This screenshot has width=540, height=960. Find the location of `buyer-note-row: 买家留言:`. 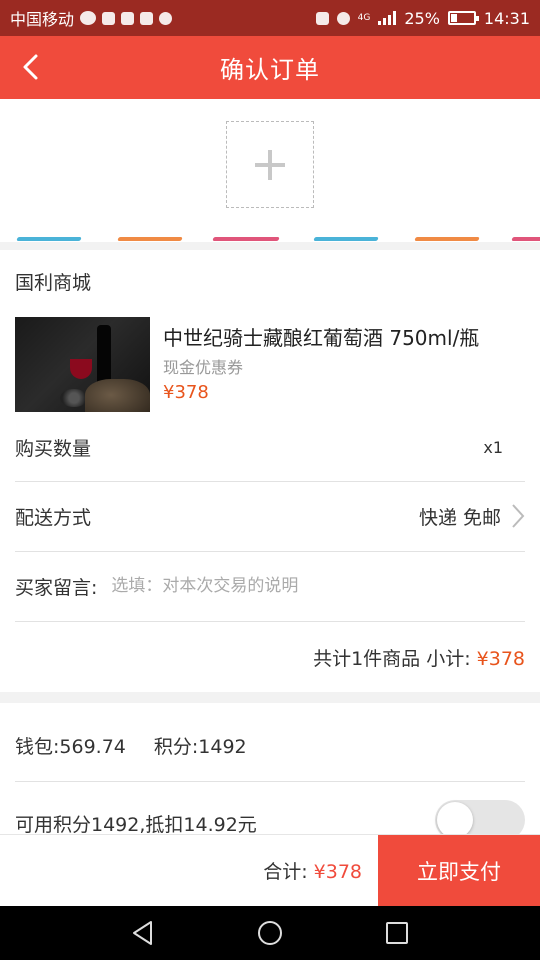

buyer-note-row: 买家留言: is located at coordinates (270, 586).